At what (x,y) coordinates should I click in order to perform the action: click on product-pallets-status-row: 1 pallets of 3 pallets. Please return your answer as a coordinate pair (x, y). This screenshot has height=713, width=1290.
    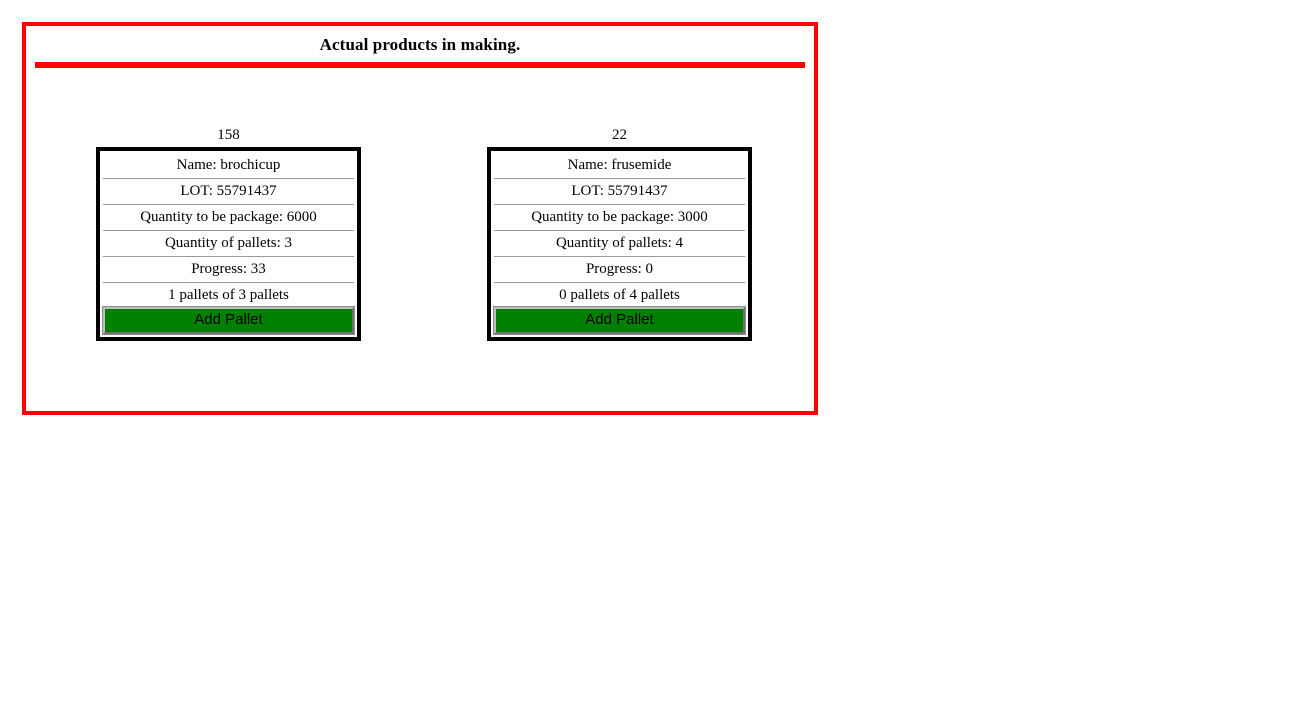
    Looking at the image, I should click on (228, 295).